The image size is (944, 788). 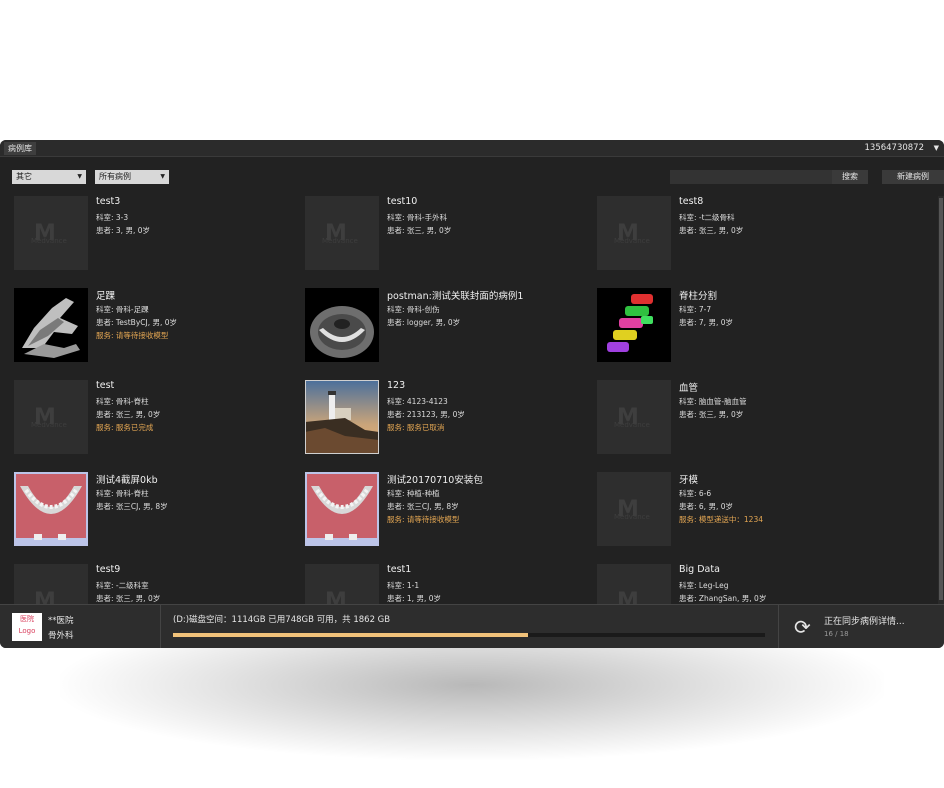 I want to click on case-title: test9, so click(x=108, y=569).